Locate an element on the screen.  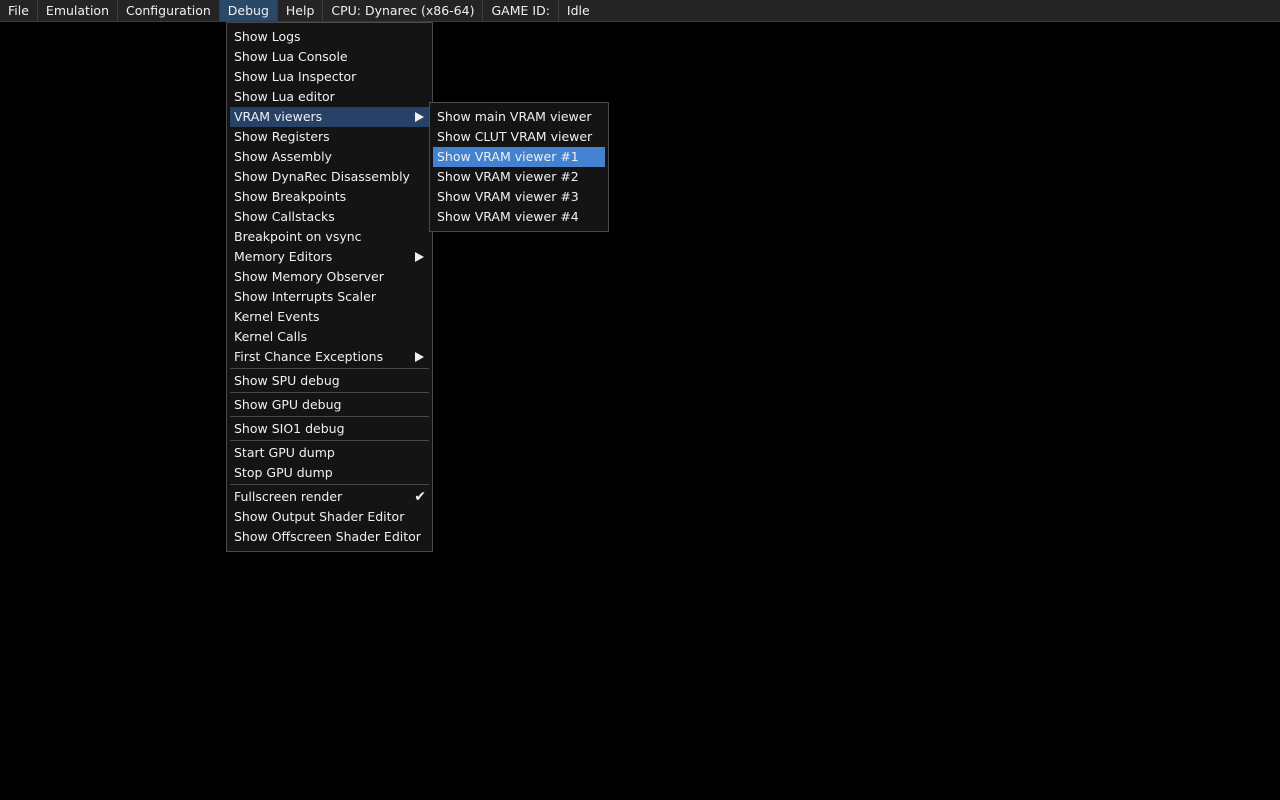
menu-item-fullscreen-render: Fullscreen render ✔ is located at coordinates (329, 497).